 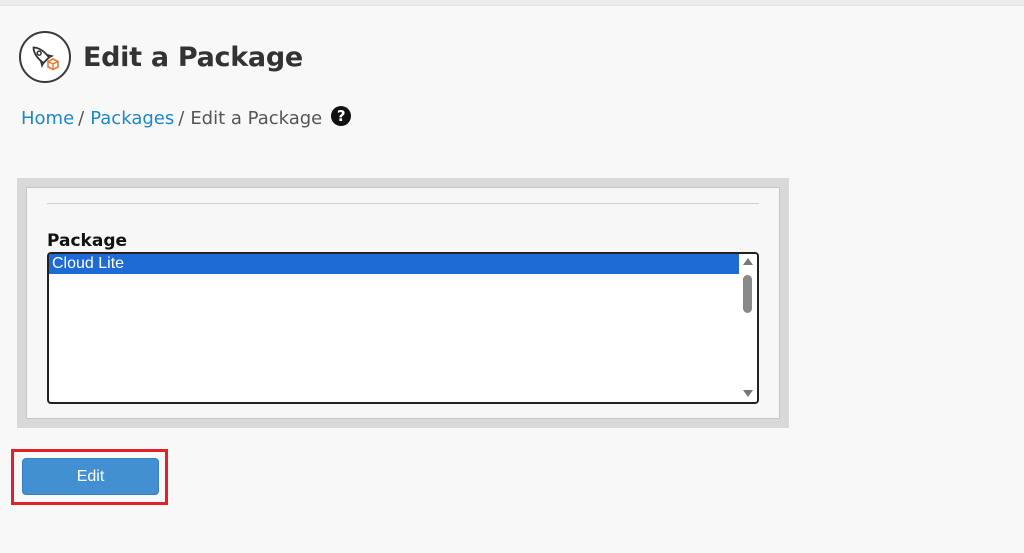 I want to click on top-bar, so click(x=512, y=3).